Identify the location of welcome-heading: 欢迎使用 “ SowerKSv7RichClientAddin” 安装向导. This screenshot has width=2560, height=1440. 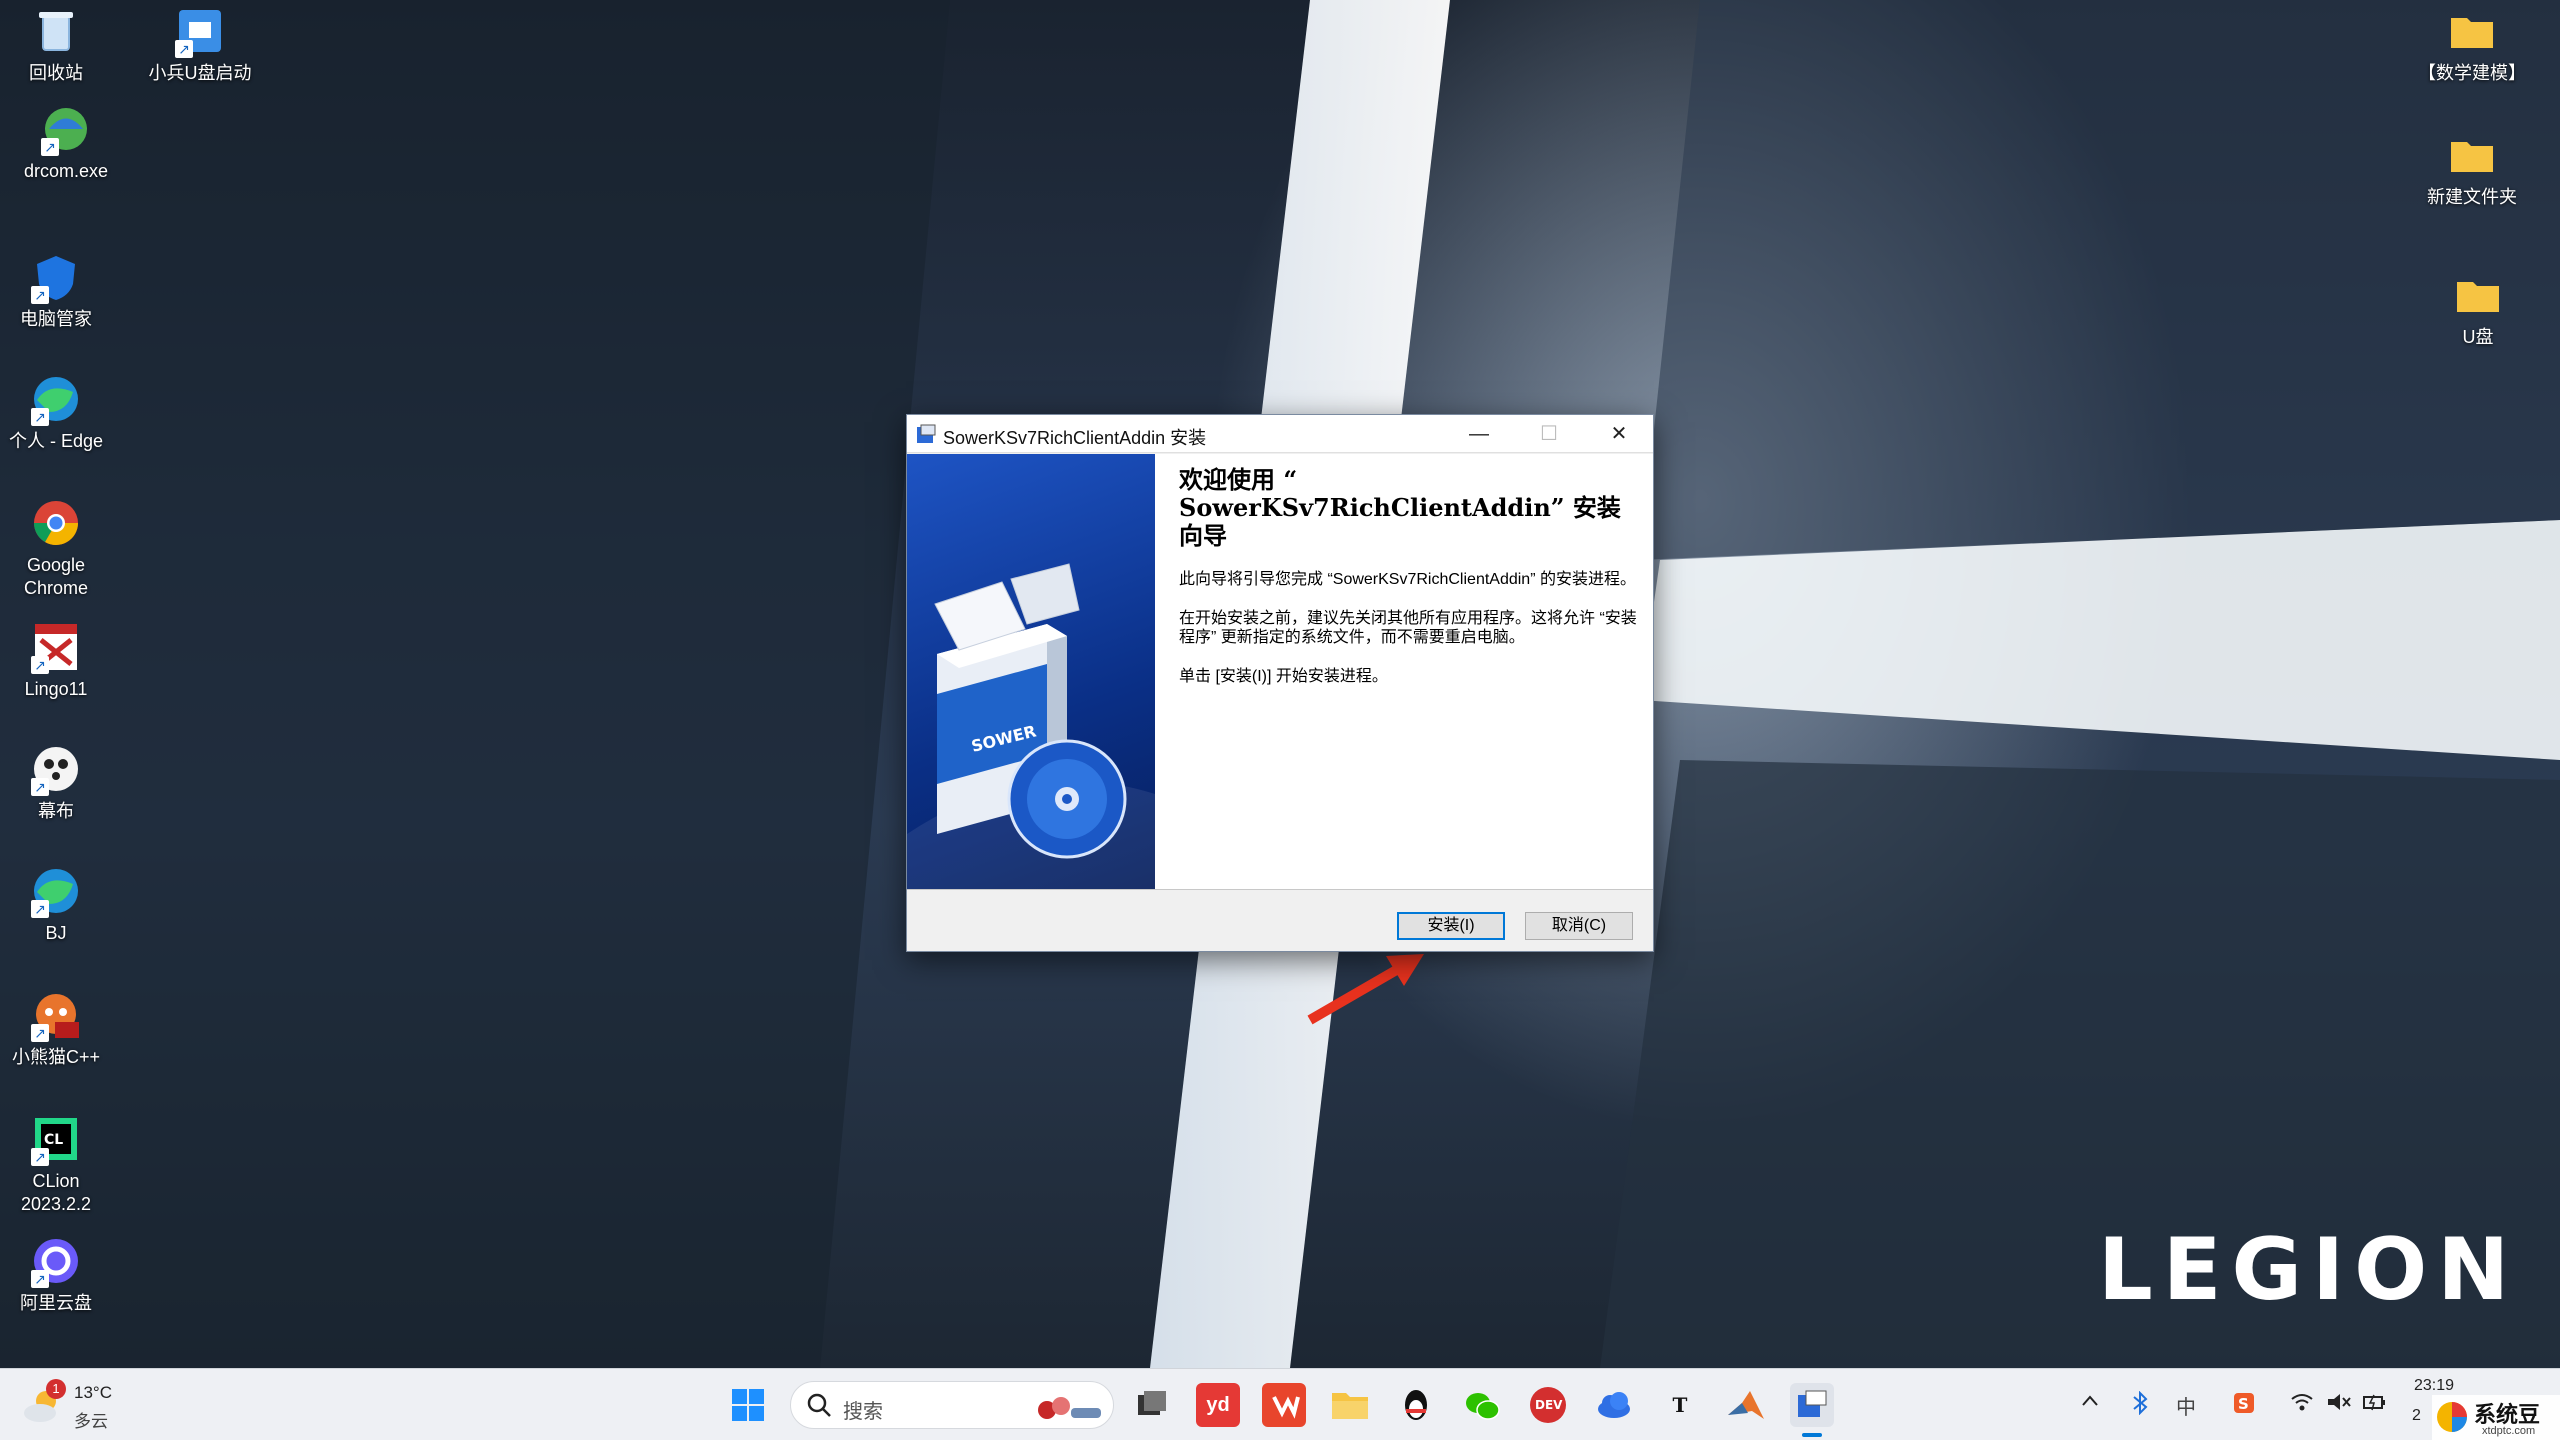
(1400, 507).